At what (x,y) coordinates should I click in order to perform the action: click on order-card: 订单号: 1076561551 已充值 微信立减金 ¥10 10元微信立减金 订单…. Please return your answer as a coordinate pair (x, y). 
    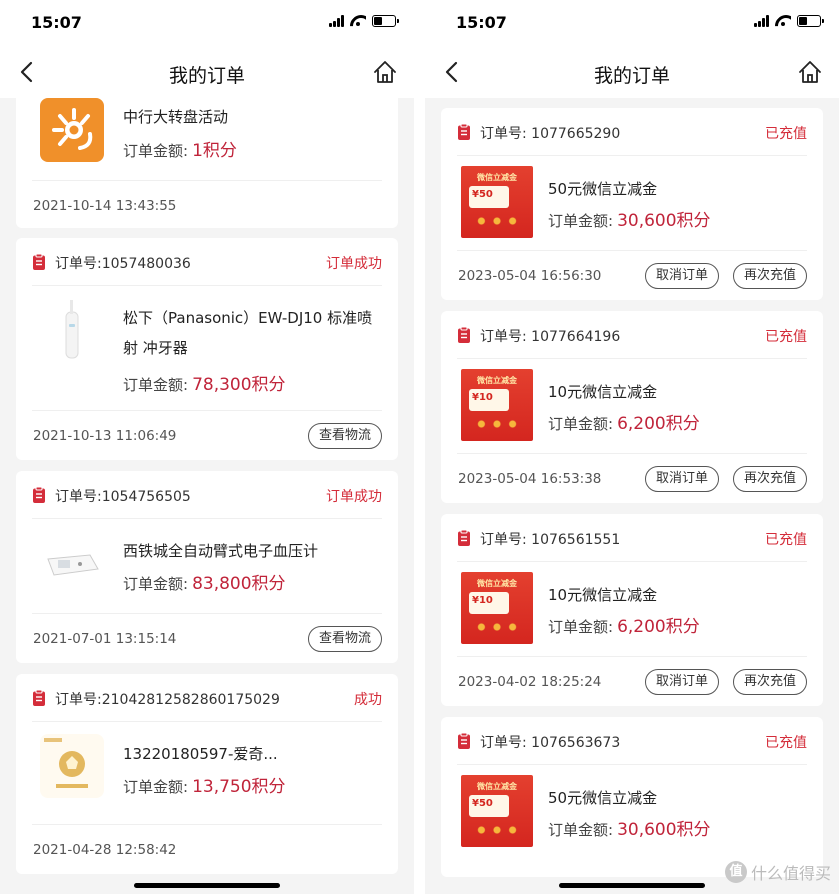
    Looking at the image, I should click on (632, 610).